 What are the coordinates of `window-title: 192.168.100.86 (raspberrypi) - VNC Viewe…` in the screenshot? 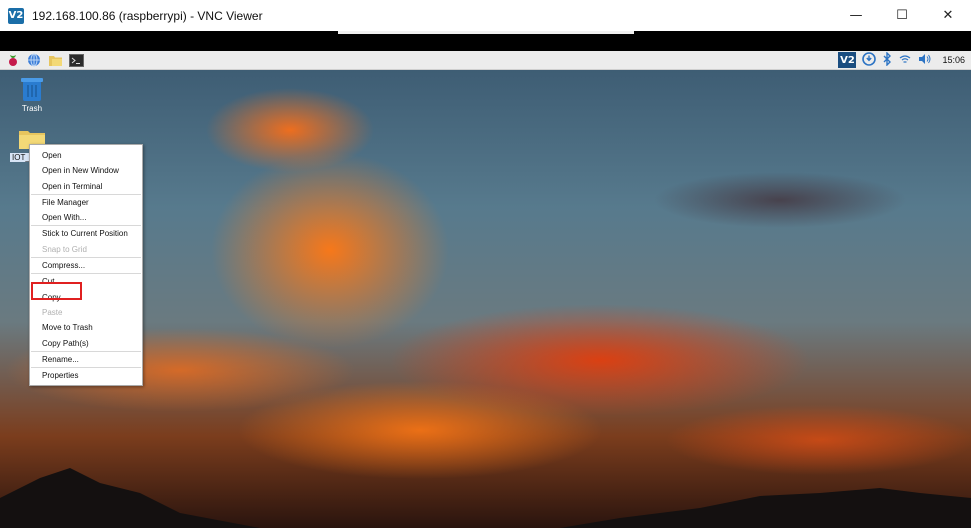 It's located at (147, 15).